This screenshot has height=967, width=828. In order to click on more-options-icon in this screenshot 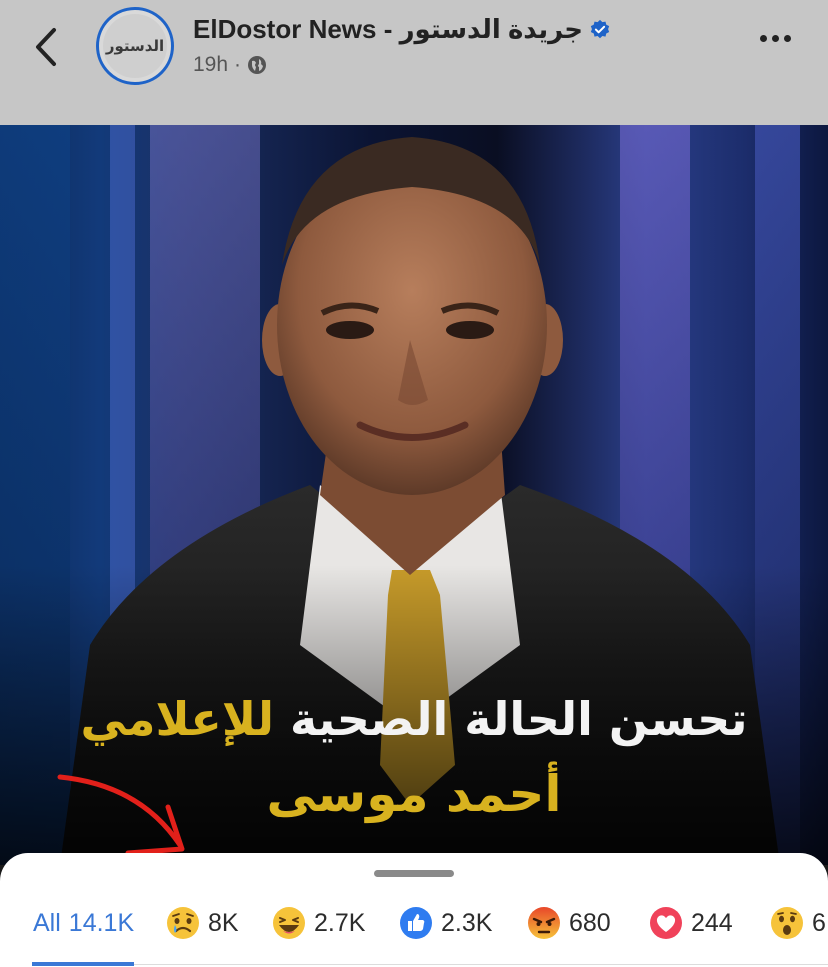, I will do `click(775, 38)`.